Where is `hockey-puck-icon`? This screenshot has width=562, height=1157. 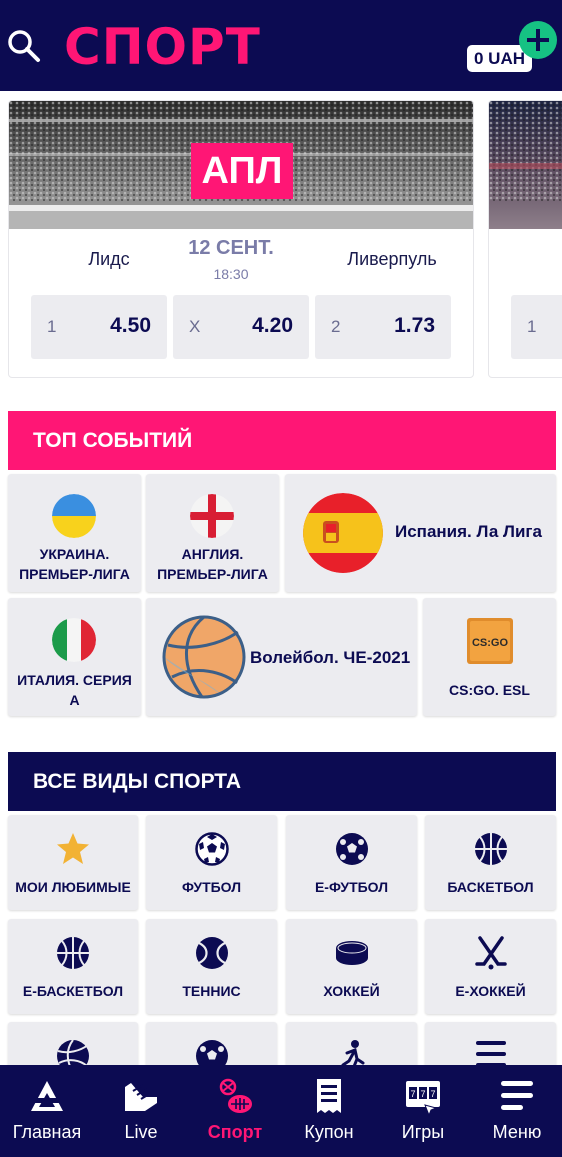
hockey-puck-icon is located at coordinates (351, 953).